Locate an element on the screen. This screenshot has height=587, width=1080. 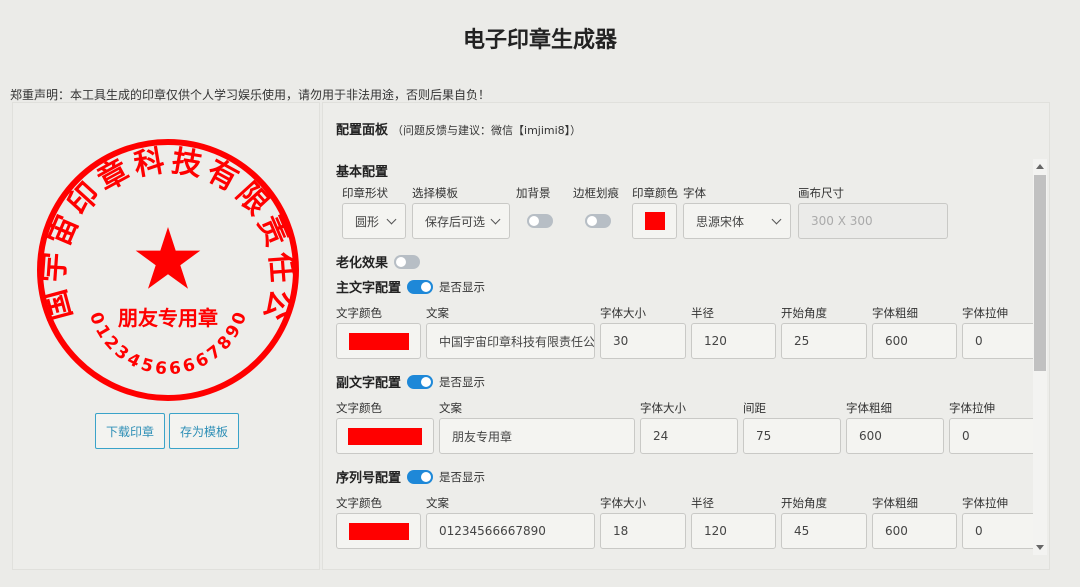
main-text-config-header: 主文字配置 是否显示 is located at coordinates (411, 287).